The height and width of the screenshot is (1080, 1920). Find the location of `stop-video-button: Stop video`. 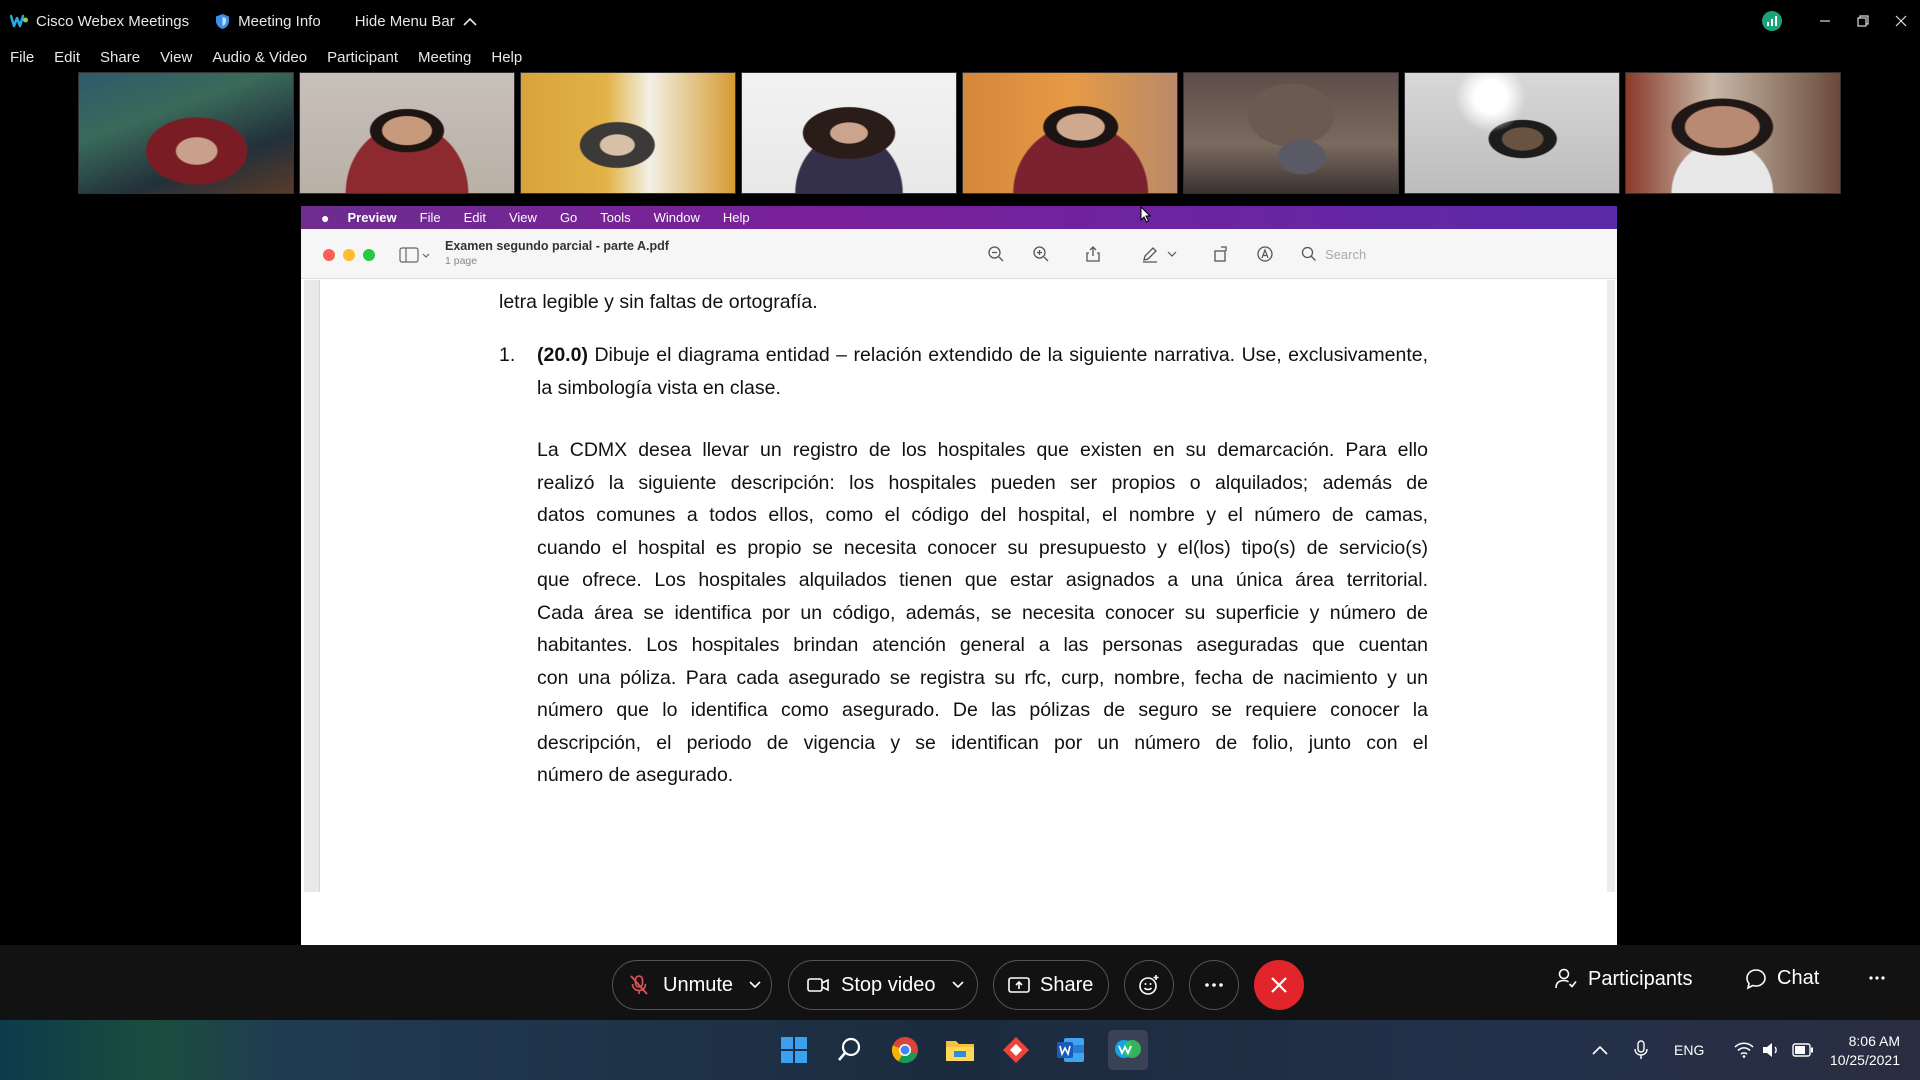

stop-video-button: Stop video is located at coordinates (883, 985).